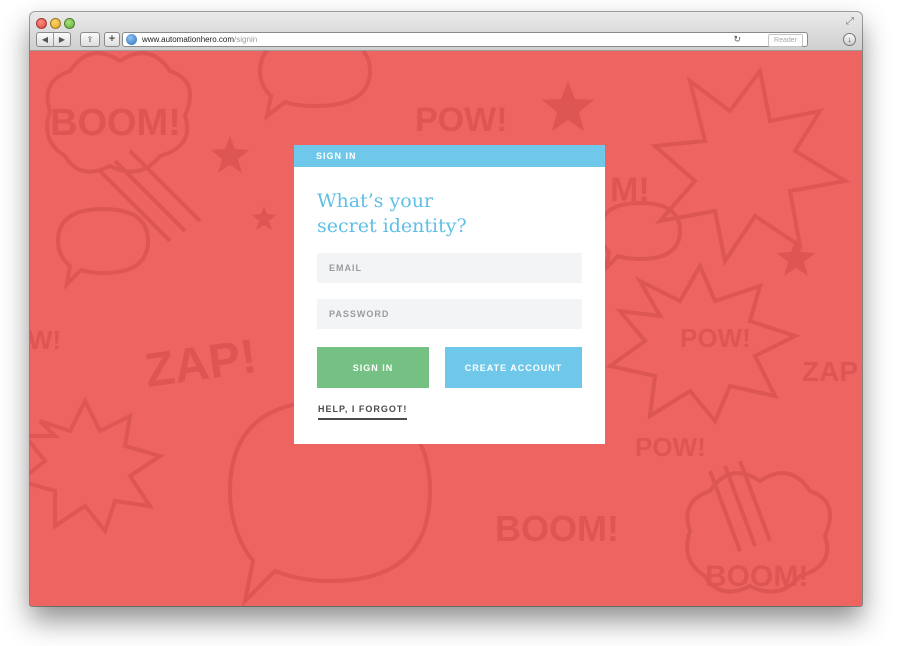 The height and width of the screenshot is (646, 900). I want to click on bg-word-w: W!, so click(45, 340).